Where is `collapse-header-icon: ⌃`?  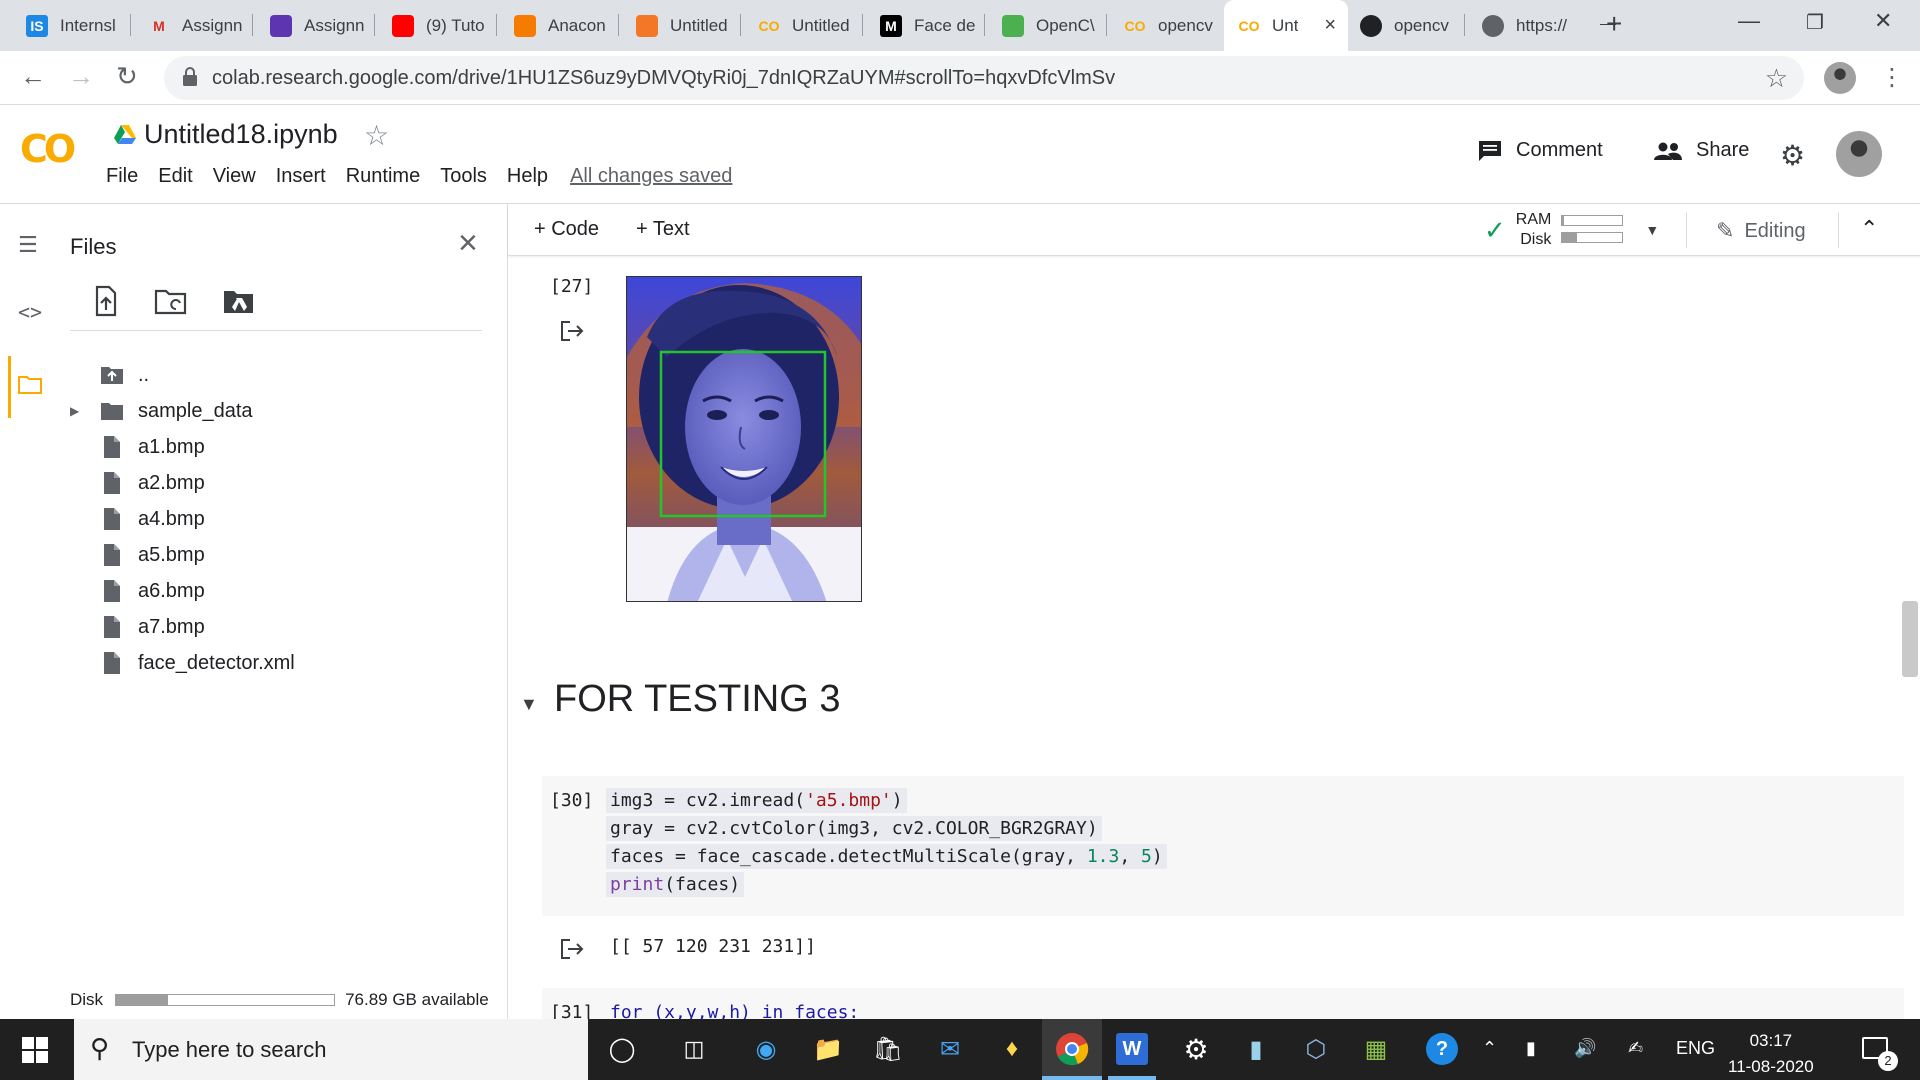 collapse-header-icon: ⌃ is located at coordinates (1869, 229).